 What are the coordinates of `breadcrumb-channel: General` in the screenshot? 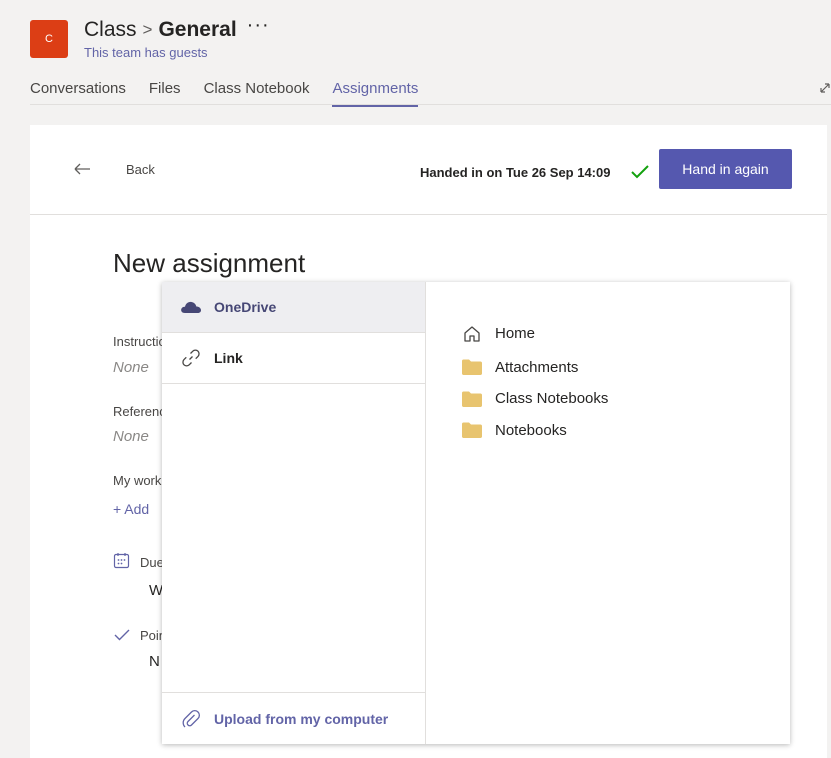 It's located at (197, 30).